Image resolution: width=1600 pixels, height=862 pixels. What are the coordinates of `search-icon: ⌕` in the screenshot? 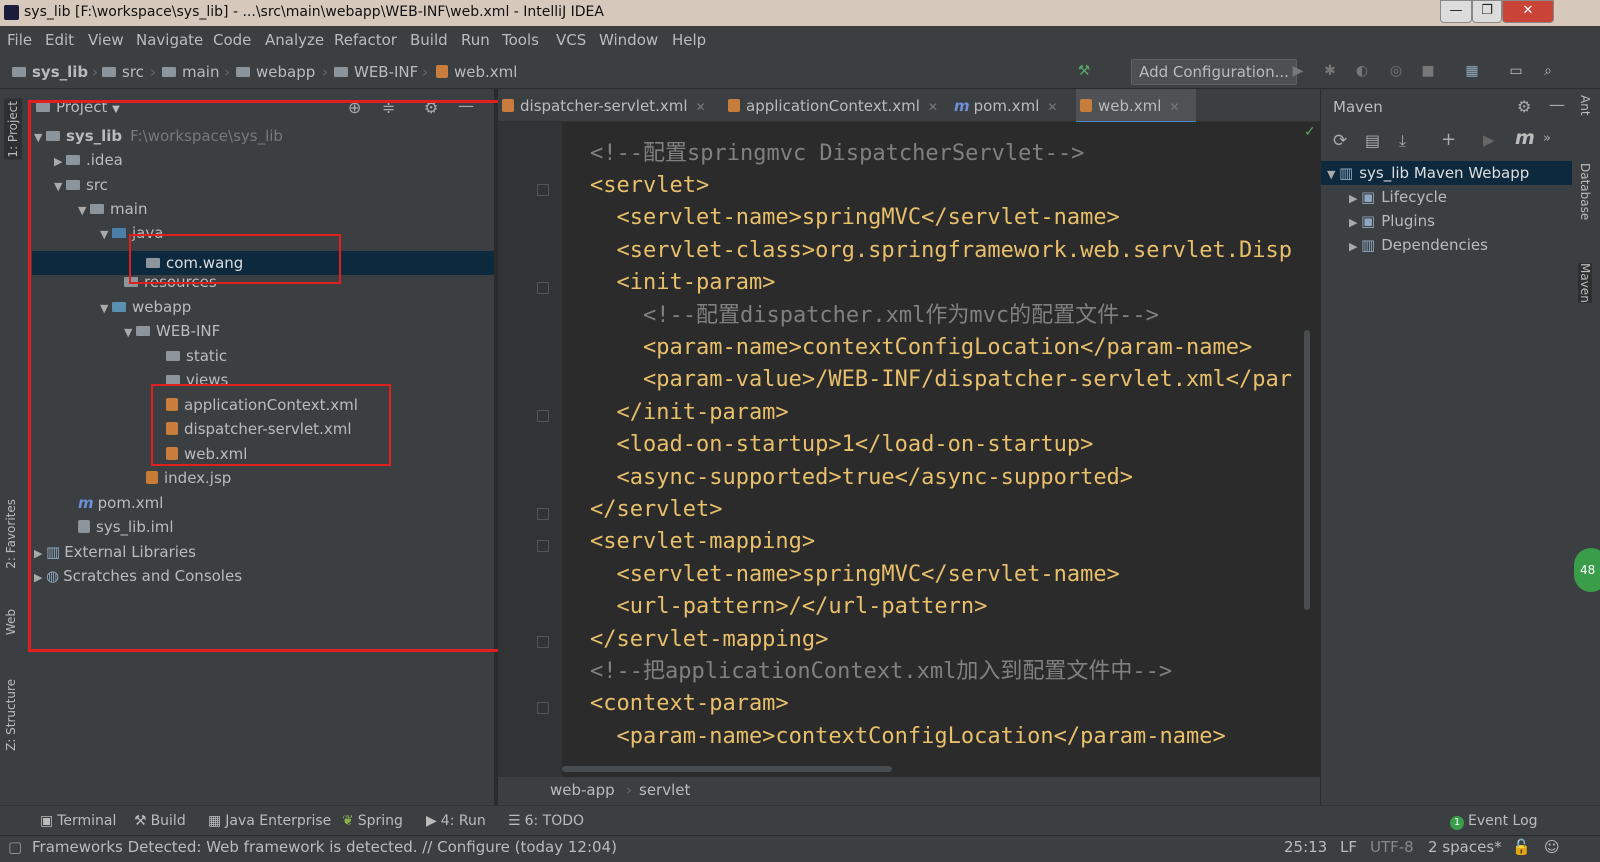 It's located at (1548, 71).